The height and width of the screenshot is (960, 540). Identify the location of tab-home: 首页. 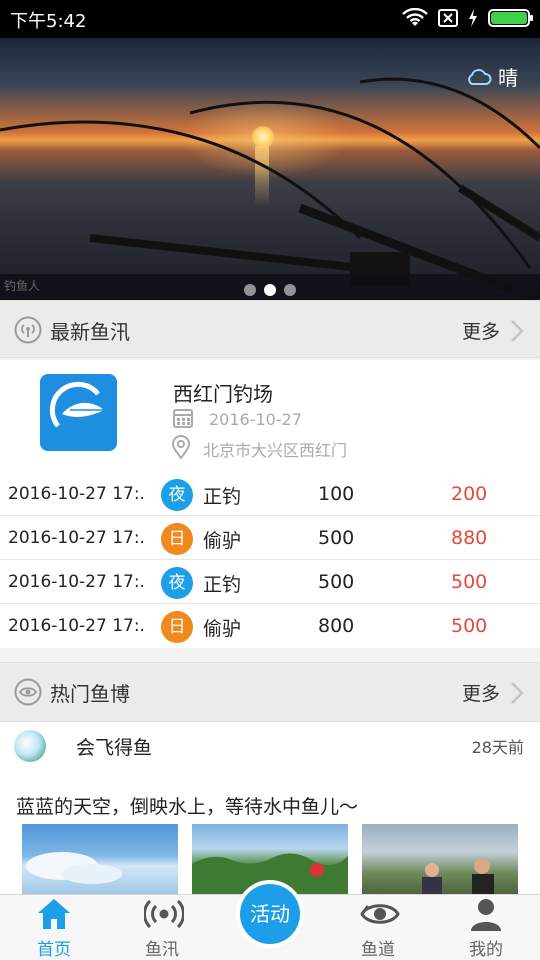
(54, 927).